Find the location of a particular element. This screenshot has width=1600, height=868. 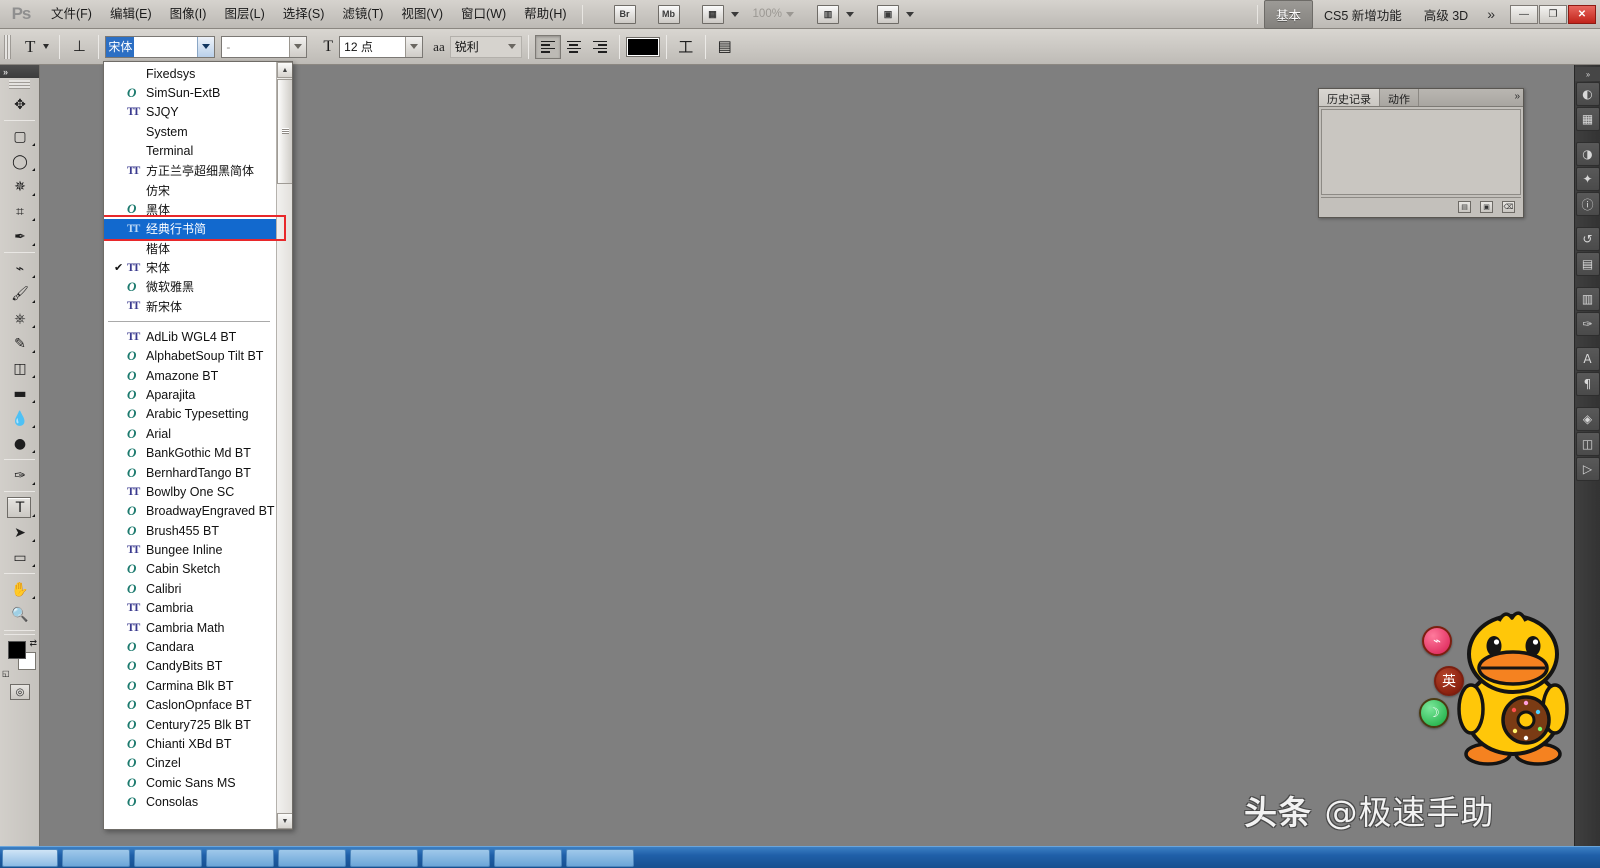

font-style-combo: - is located at coordinates (264, 46).